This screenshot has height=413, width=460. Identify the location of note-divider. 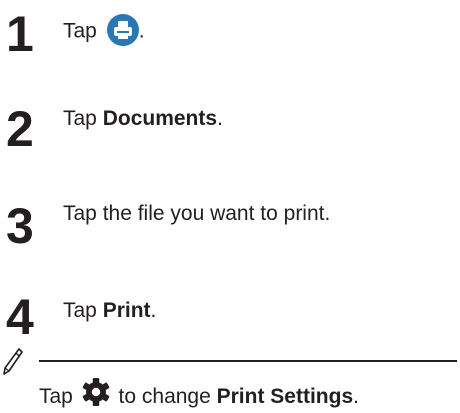
(248, 361).